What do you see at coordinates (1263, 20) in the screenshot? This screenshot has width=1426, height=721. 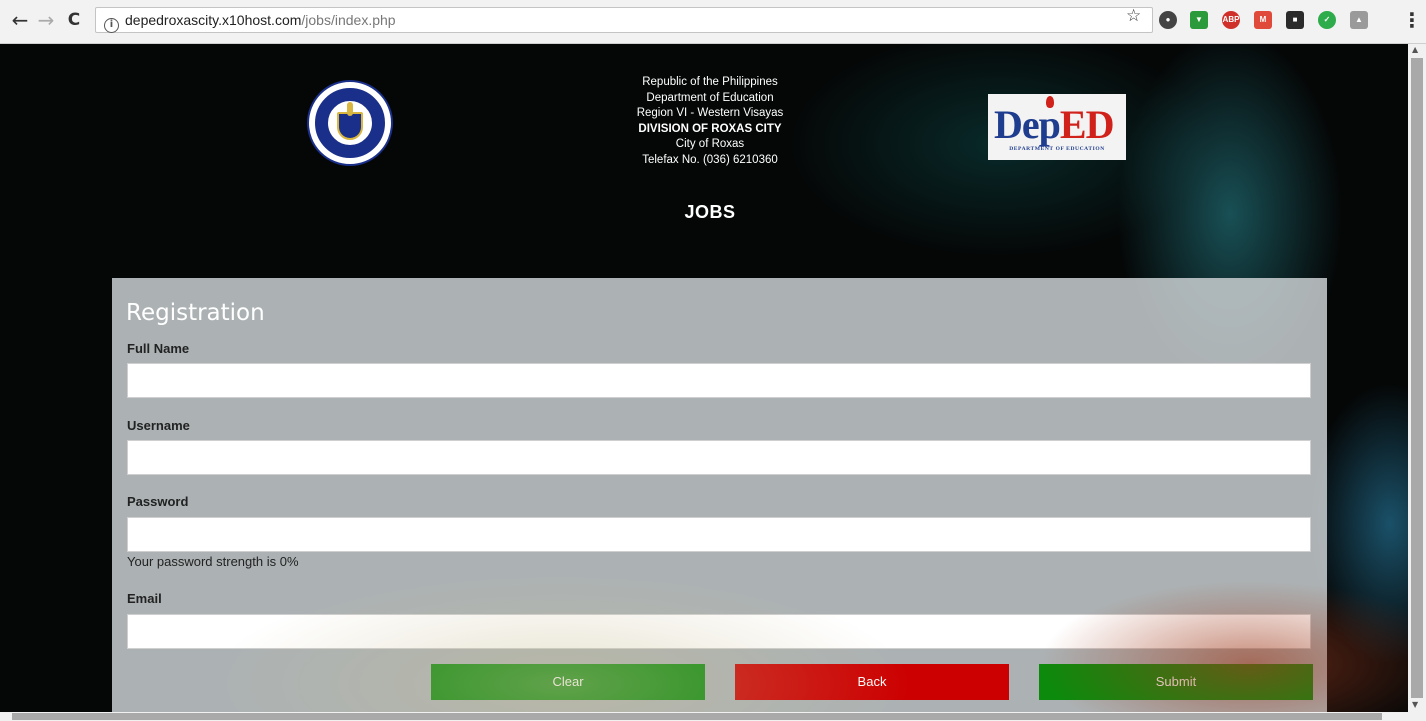 I see `gmail-extension-icon: M` at bounding box center [1263, 20].